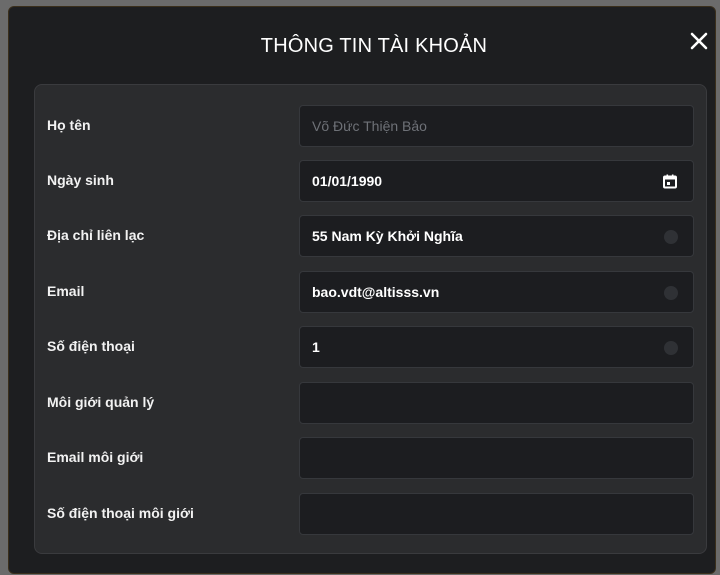 The image size is (720, 575). Describe the element at coordinates (91, 346) in the screenshot. I see `phone-label: Số điện thoại` at that location.